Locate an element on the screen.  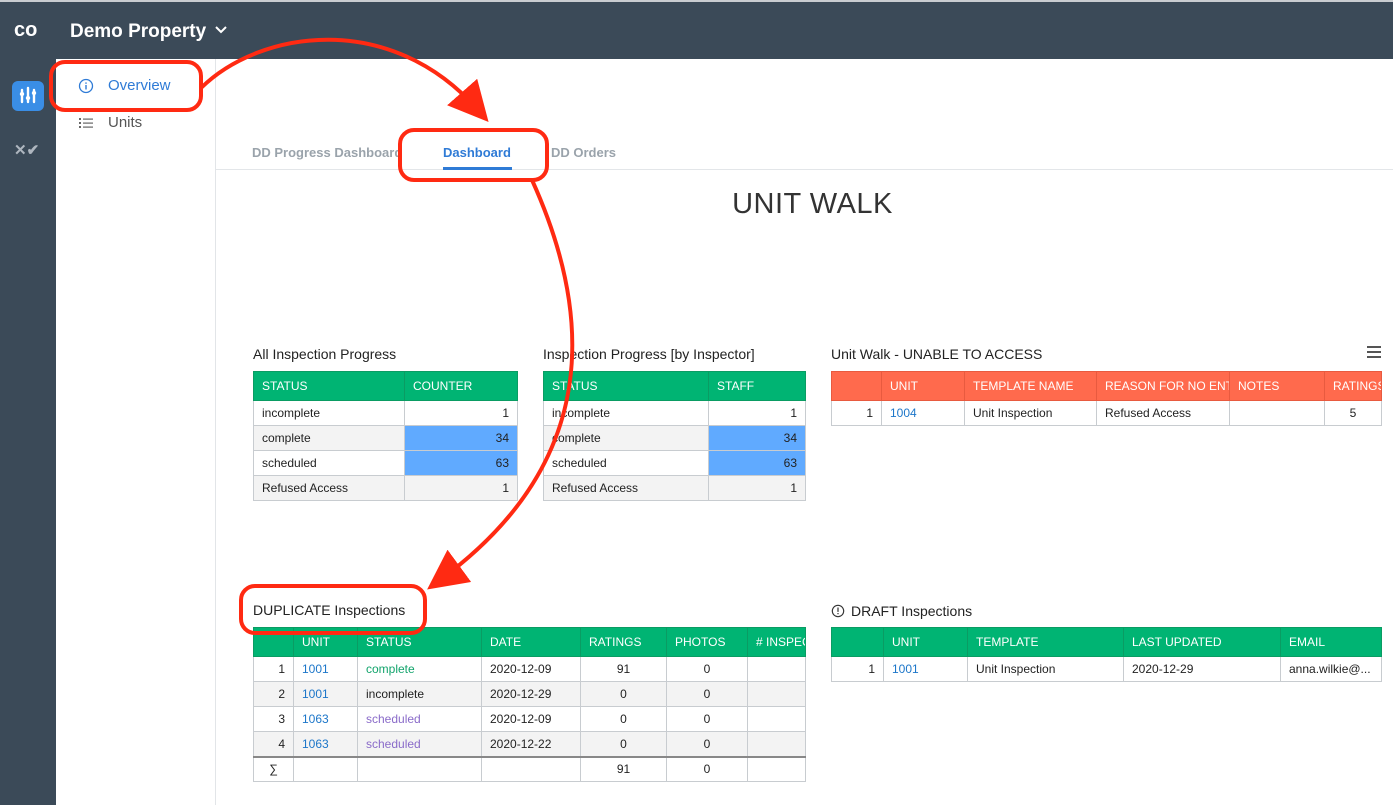
column-header: DATE is located at coordinates (531, 642).